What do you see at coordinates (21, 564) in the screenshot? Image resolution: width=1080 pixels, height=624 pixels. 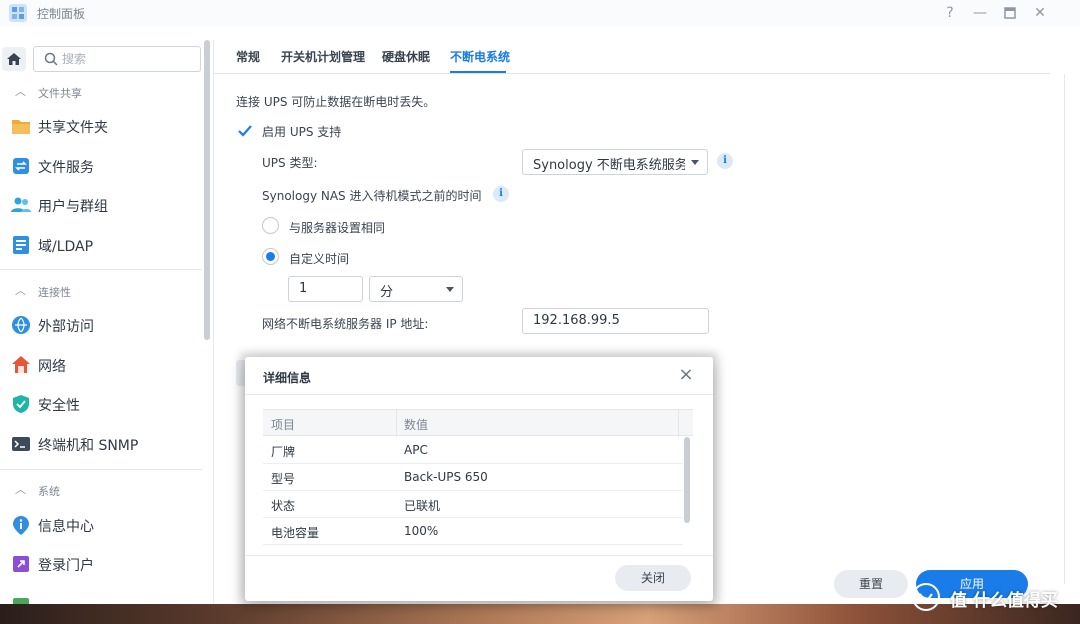 I see `login-portal-icon` at bounding box center [21, 564].